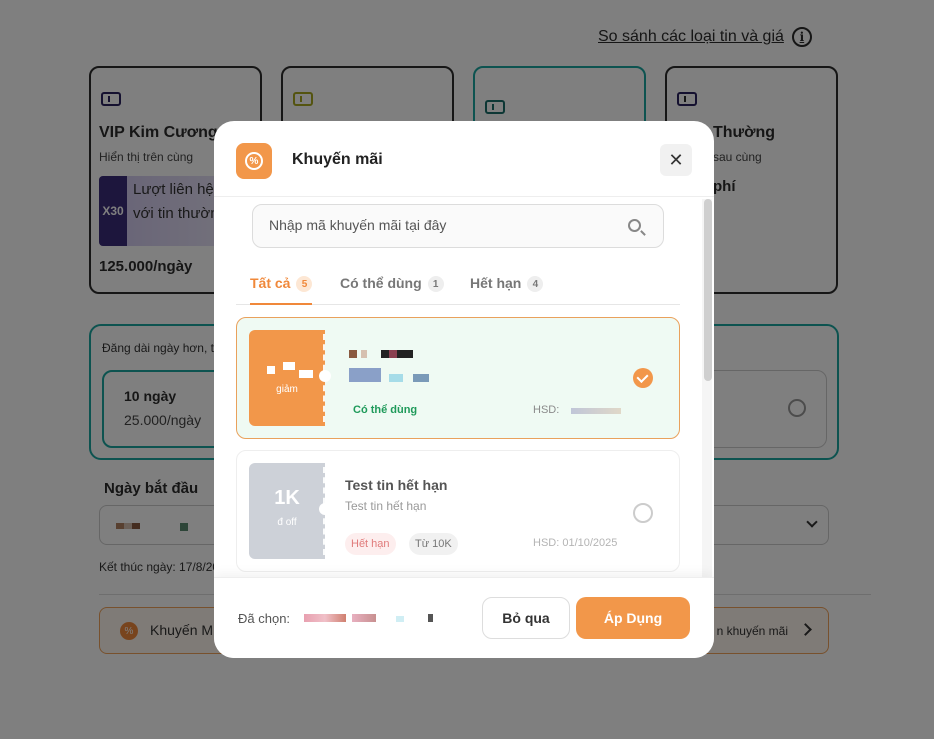 The width and height of the screenshot is (934, 739). What do you see at coordinates (385, 410) in the screenshot?
I see `coupon-status: Có thể dùng` at bounding box center [385, 410].